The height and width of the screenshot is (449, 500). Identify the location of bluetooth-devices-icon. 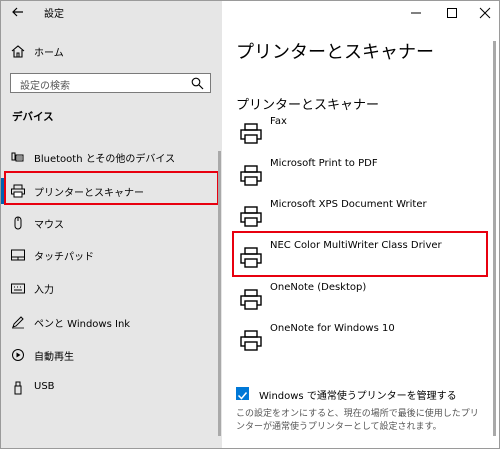
(17, 157).